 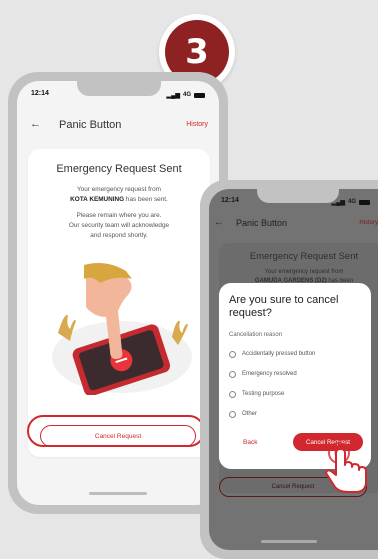 I want to click on info-line1: Please remain where you are., so click(x=119, y=215).